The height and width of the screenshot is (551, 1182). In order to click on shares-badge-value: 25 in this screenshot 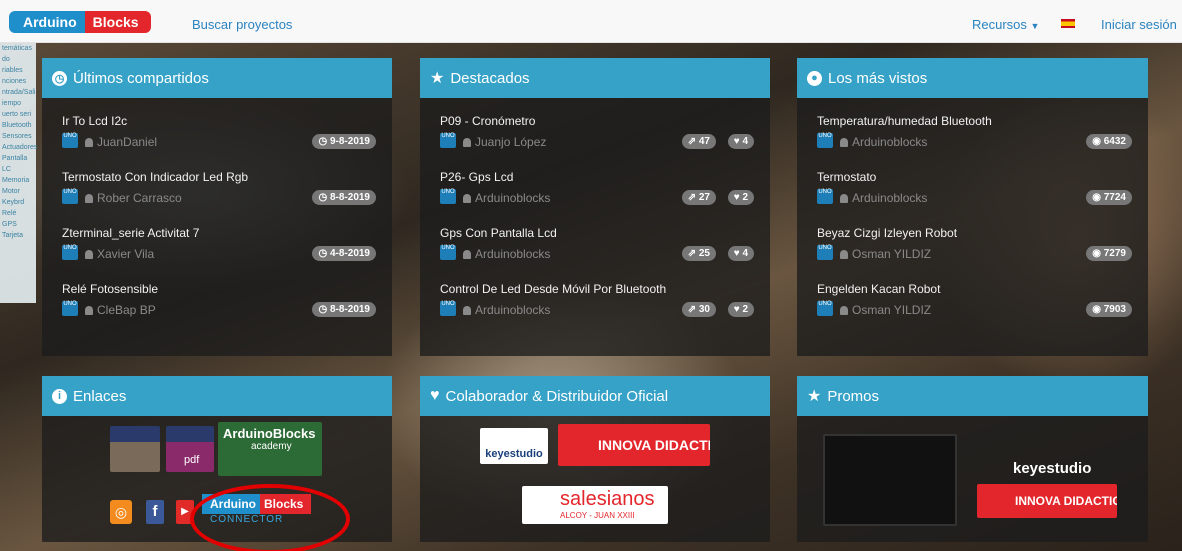, I will do `click(704, 253)`.